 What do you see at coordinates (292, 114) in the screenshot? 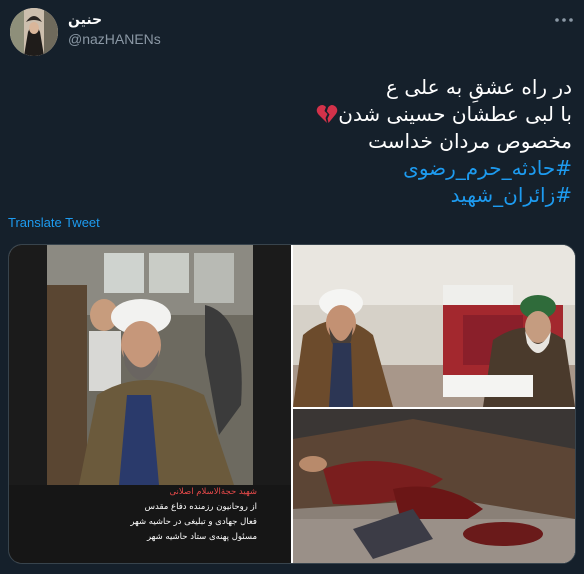
I see `tweet-line-2: با لبی عطشان حسینی شدن` at bounding box center [292, 114].